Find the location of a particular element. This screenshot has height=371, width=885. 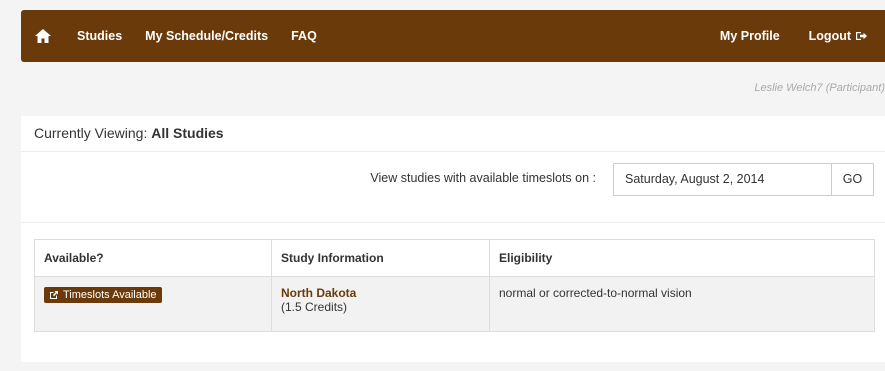

nav-schedule-credits: My Schedule/Credits is located at coordinates (206, 36).